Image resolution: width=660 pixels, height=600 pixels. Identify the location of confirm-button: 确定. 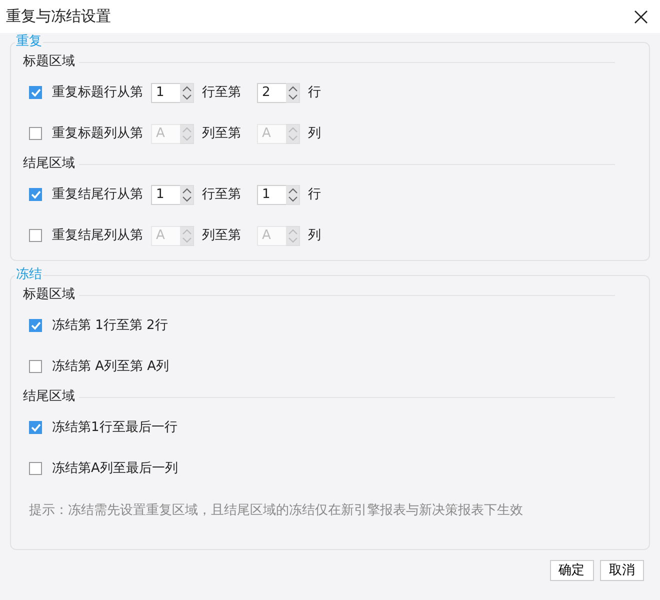
(572, 570).